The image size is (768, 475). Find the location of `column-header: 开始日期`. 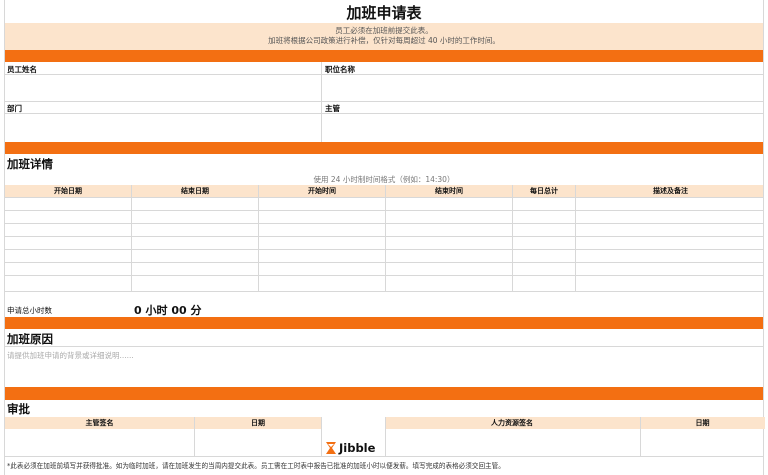

column-header: 开始日期 is located at coordinates (68, 191).